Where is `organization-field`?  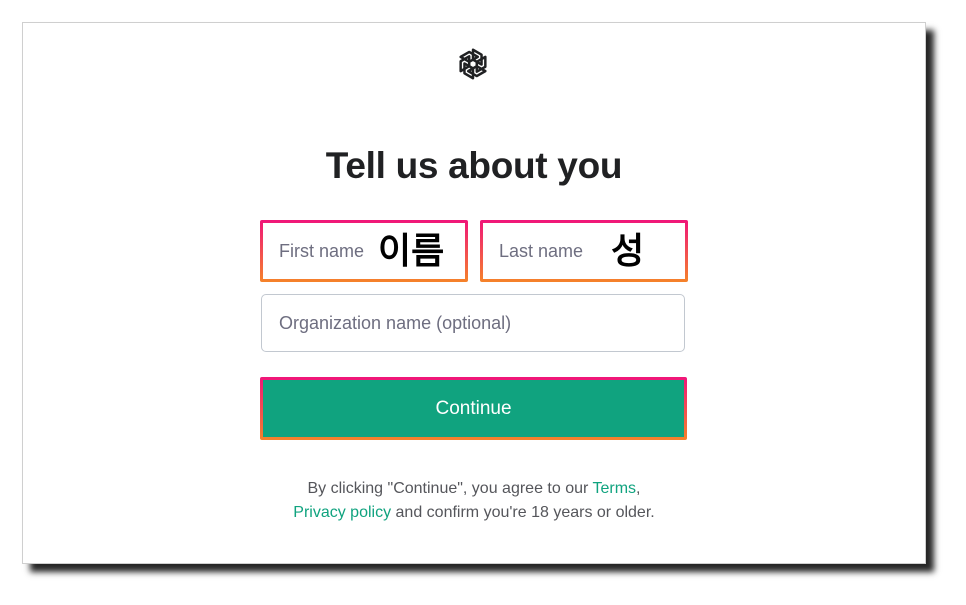 organization-field is located at coordinates (473, 323).